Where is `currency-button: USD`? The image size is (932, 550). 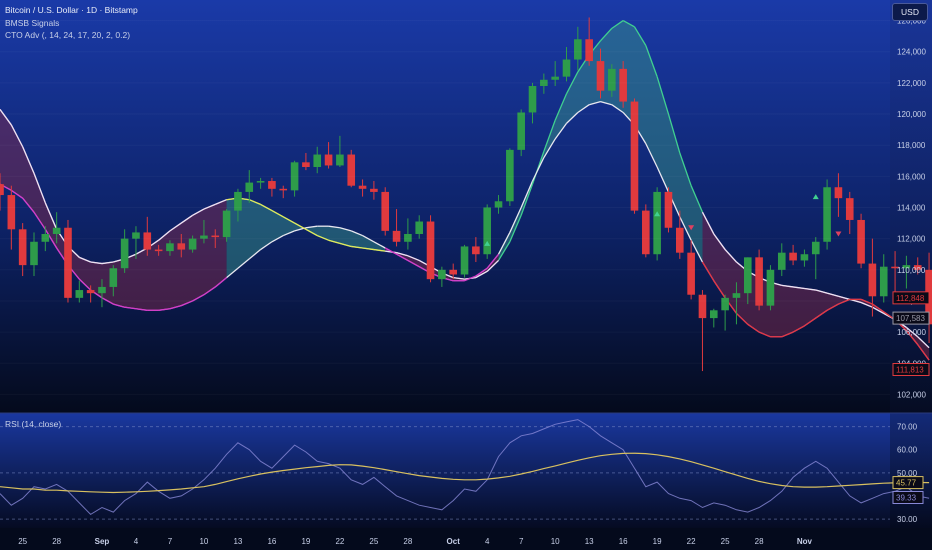
currency-button: USD is located at coordinates (910, 12).